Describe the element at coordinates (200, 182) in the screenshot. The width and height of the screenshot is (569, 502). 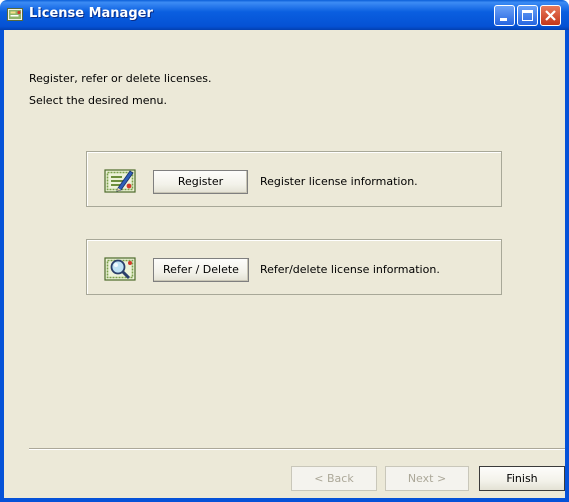
I see `register-button: Register` at that location.